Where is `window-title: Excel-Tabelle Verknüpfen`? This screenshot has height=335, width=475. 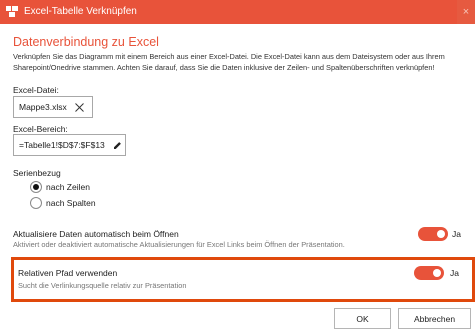
window-title: Excel-Tabelle Verknüpfen is located at coordinates (80, 11).